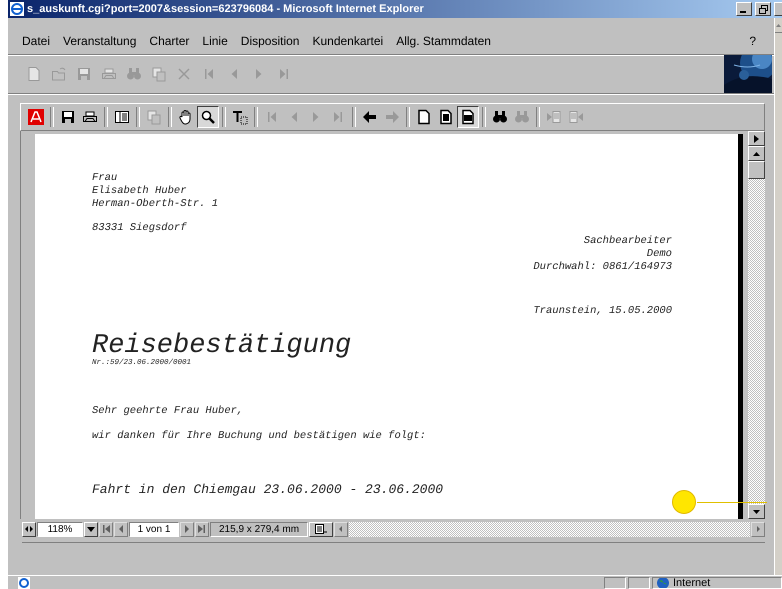 Image resolution: width=782 pixels, height=589 pixels. Describe the element at coordinates (168, 411) in the screenshot. I see `salutation: Sehr geehrte Frau Huber,` at that location.